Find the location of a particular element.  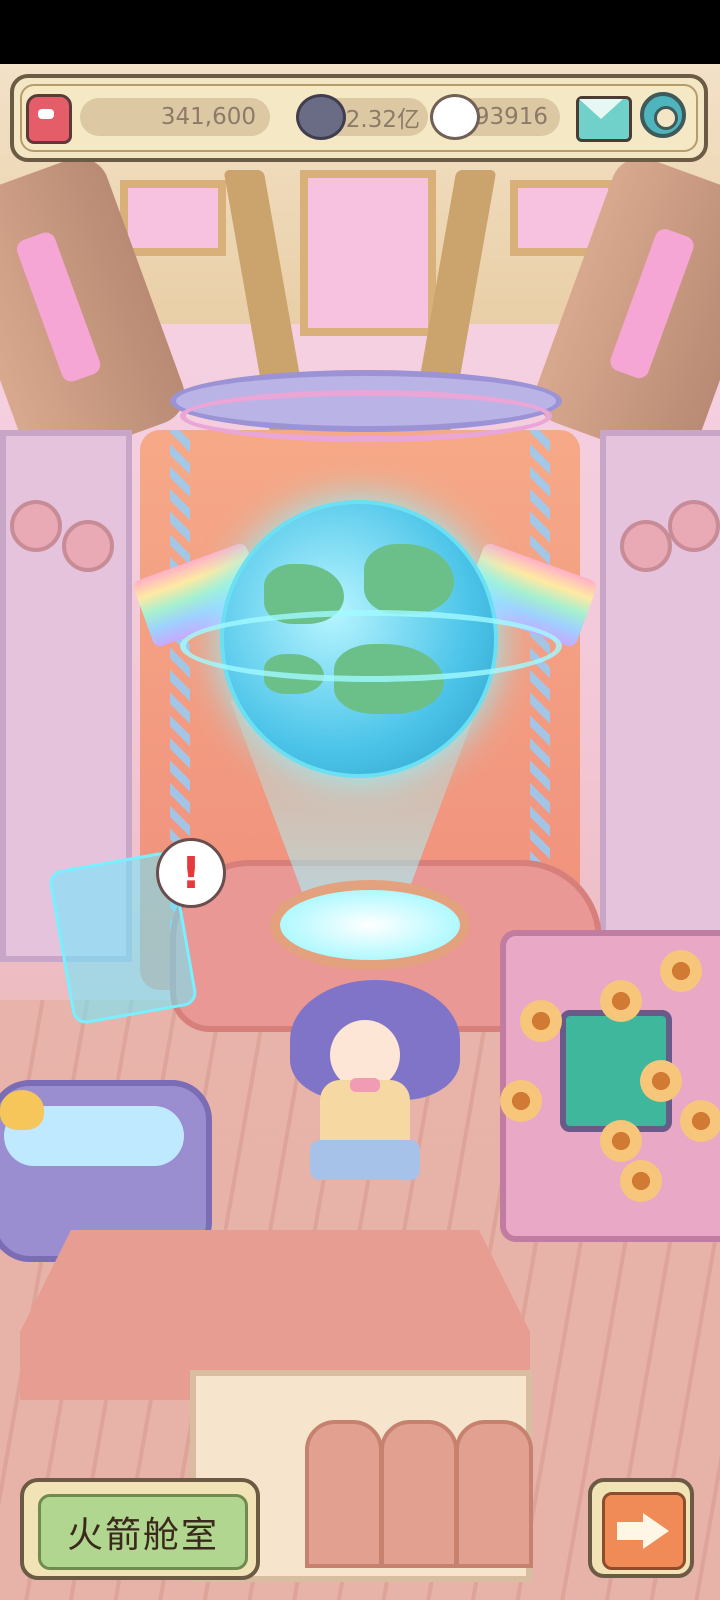

gold-counter: 341,600 is located at coordinates (175, 117).